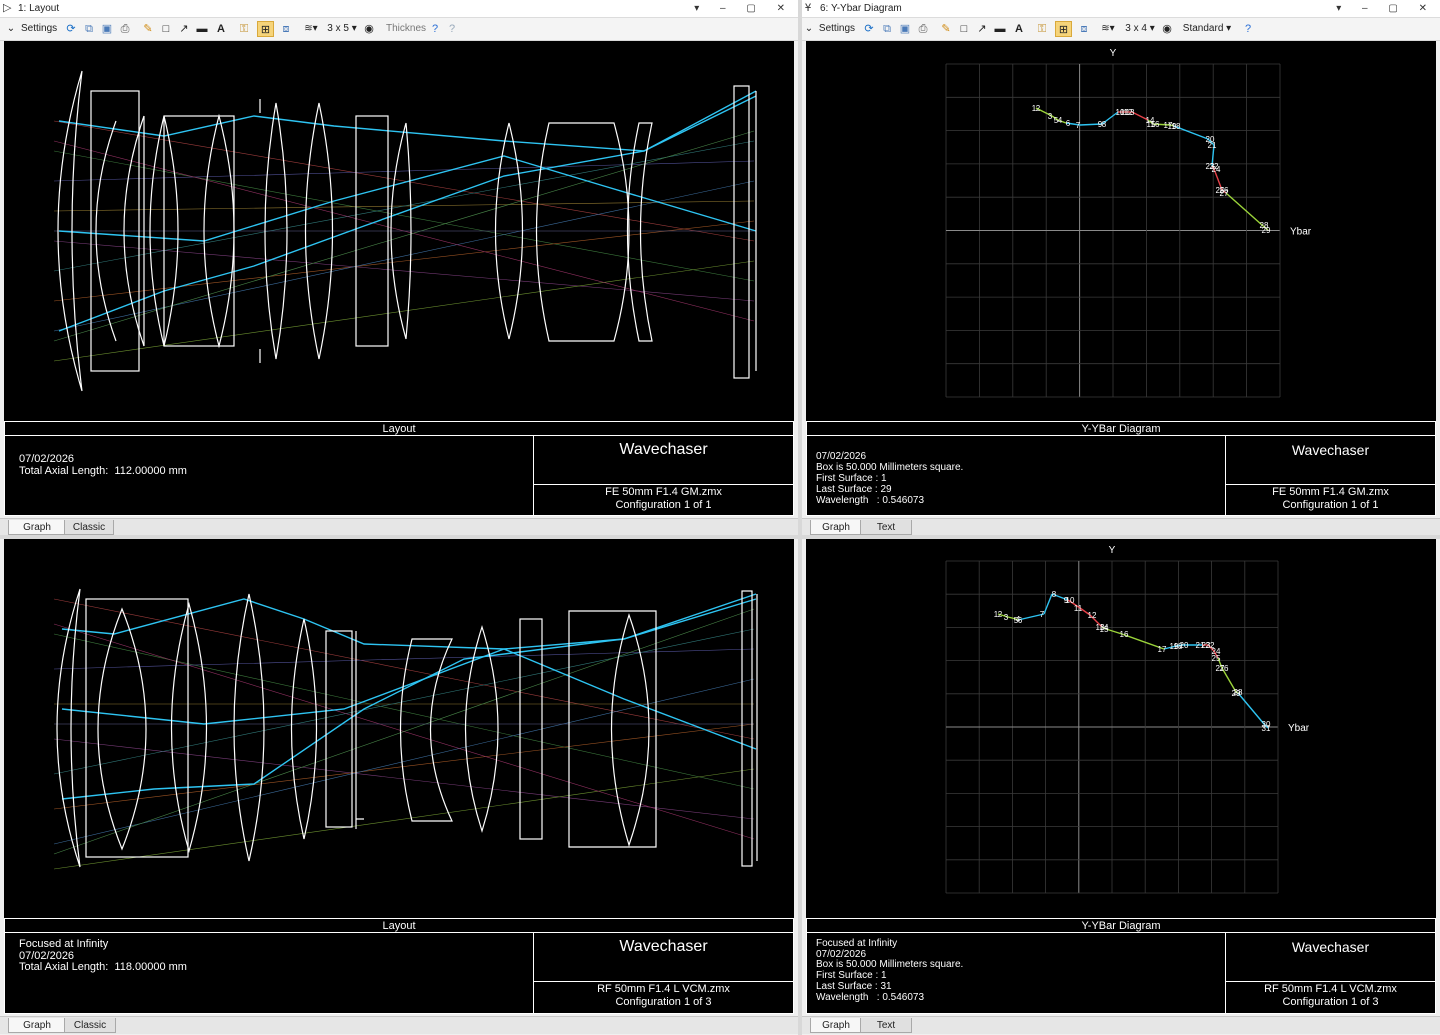 The height and width of the screenshot is (1035, 1440). Describe the element at coordinates (1038, 108) in the screenshot. I see `surface-label: 2` at that location.